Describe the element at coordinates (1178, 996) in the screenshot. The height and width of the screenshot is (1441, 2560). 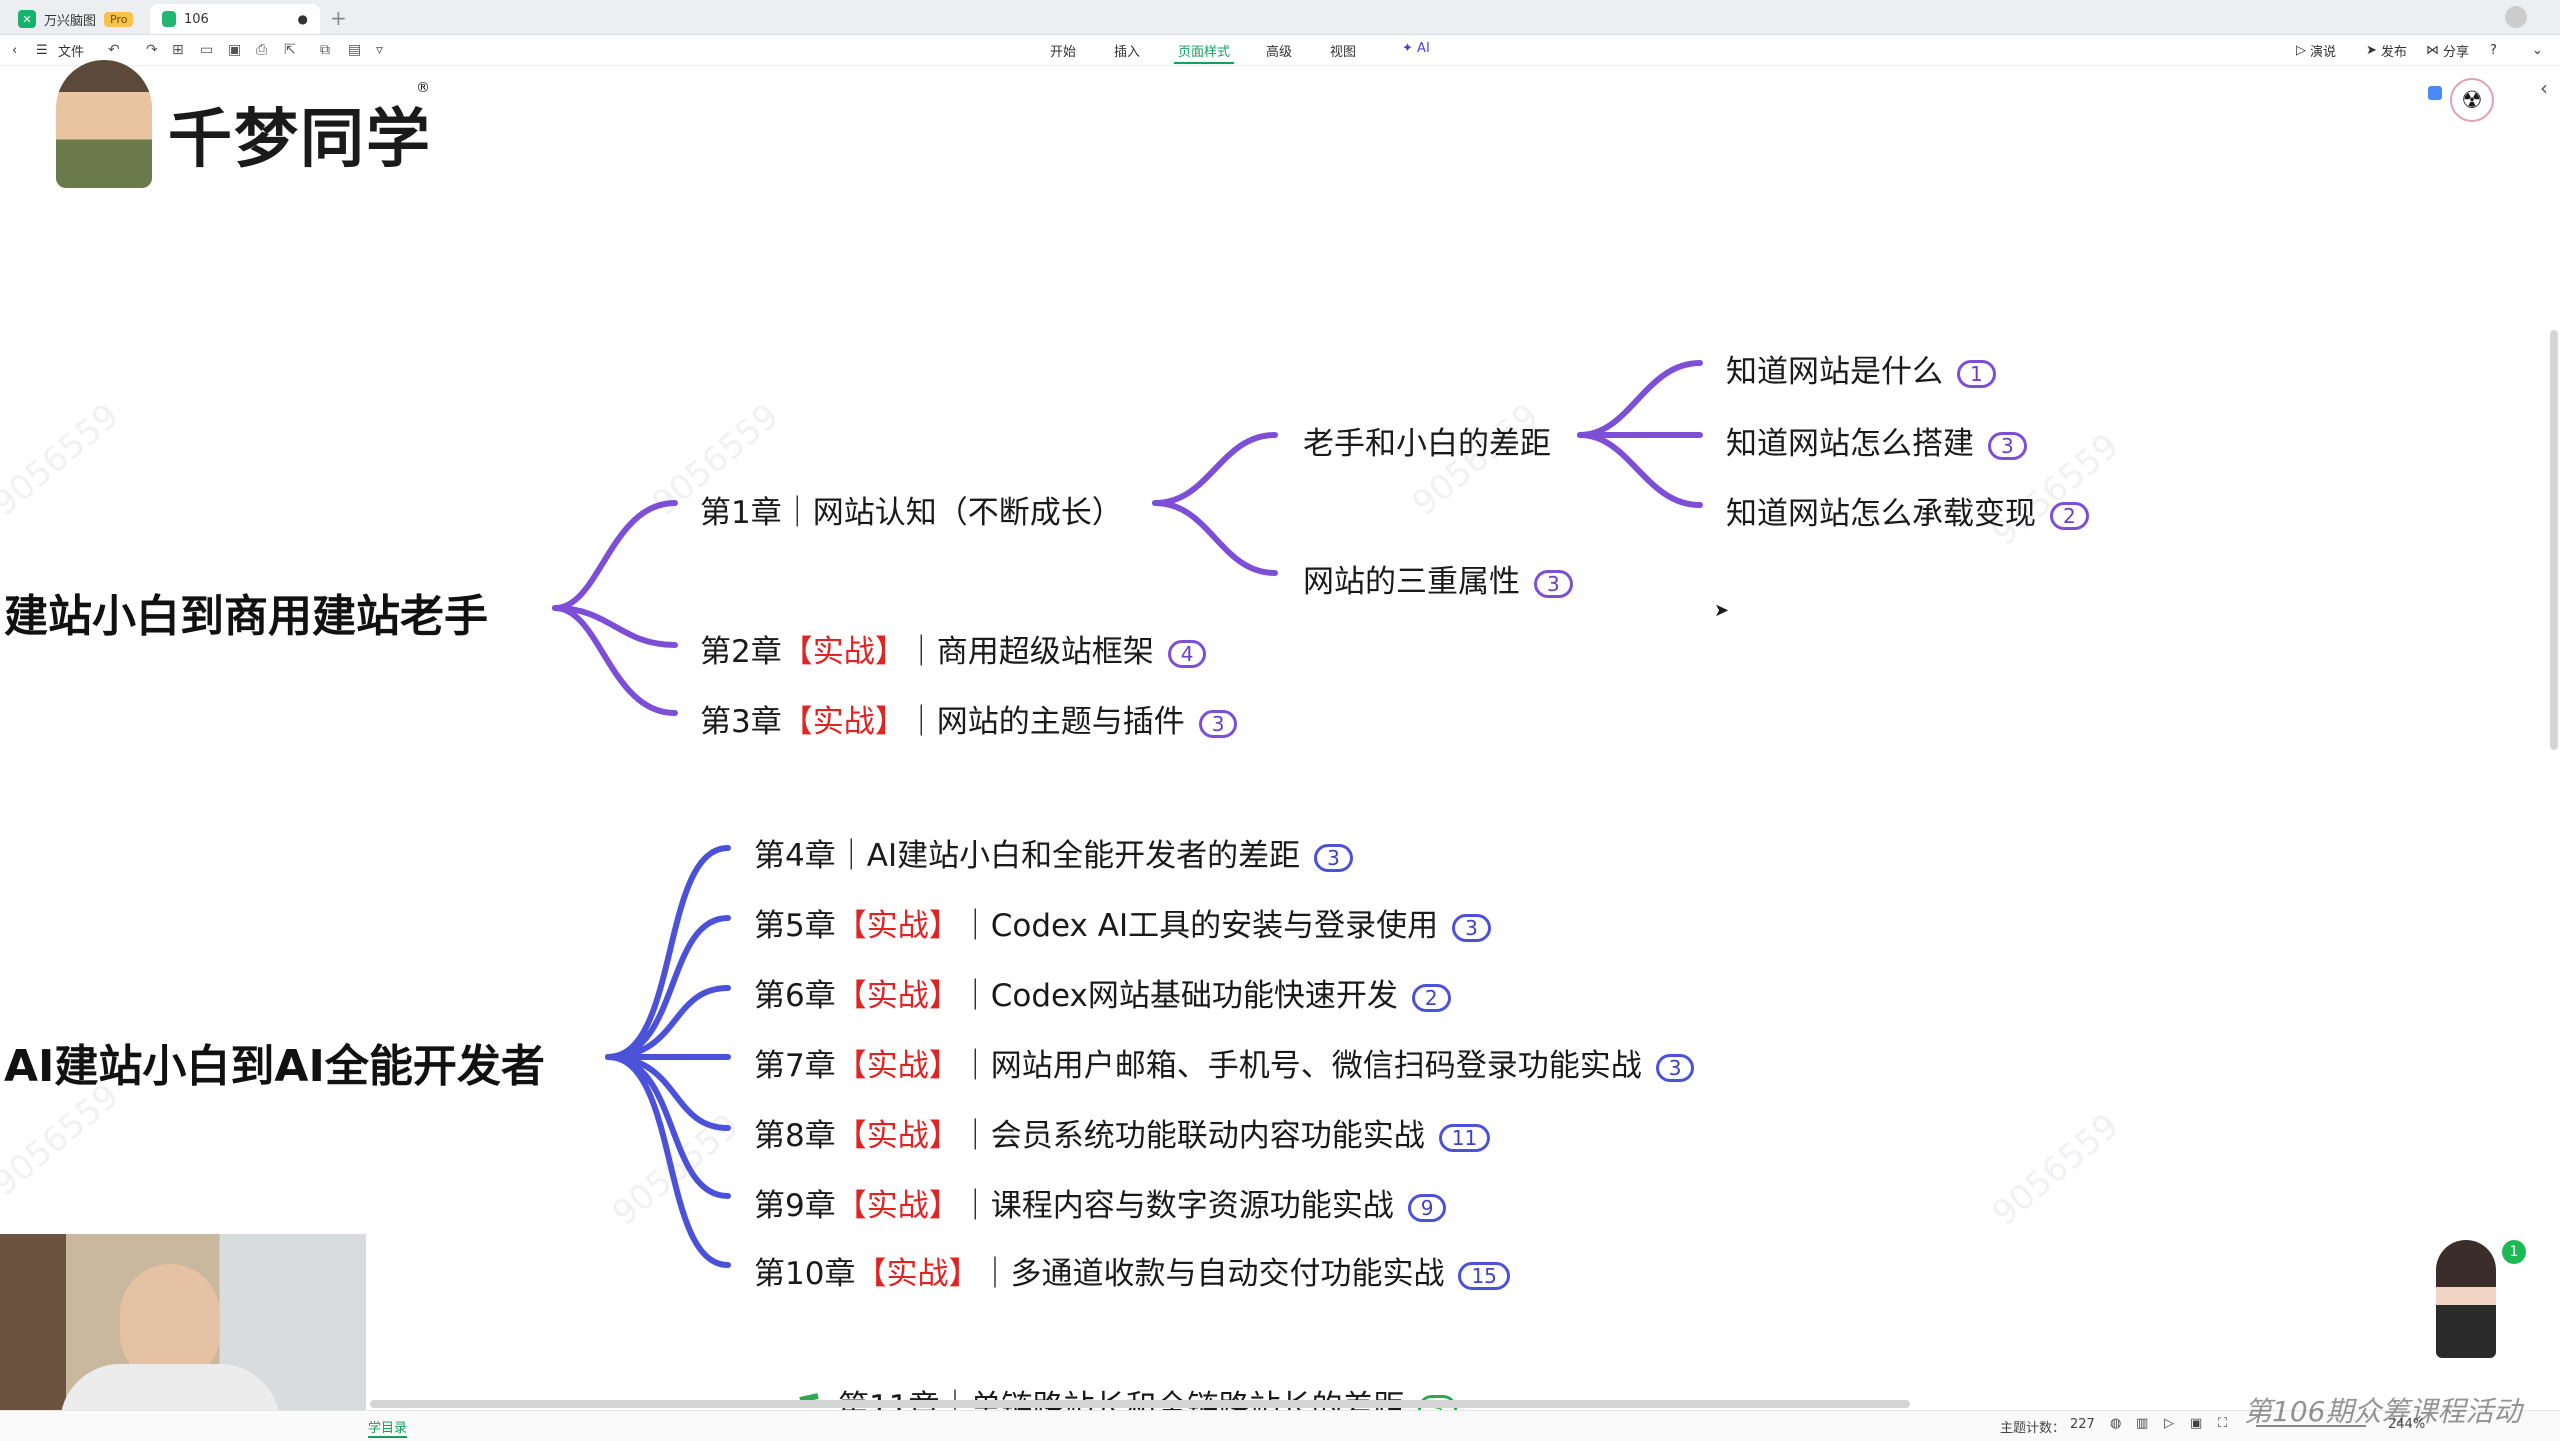
I see `chapter-title: ｜Codex网站基础功能快速开发` at that location.